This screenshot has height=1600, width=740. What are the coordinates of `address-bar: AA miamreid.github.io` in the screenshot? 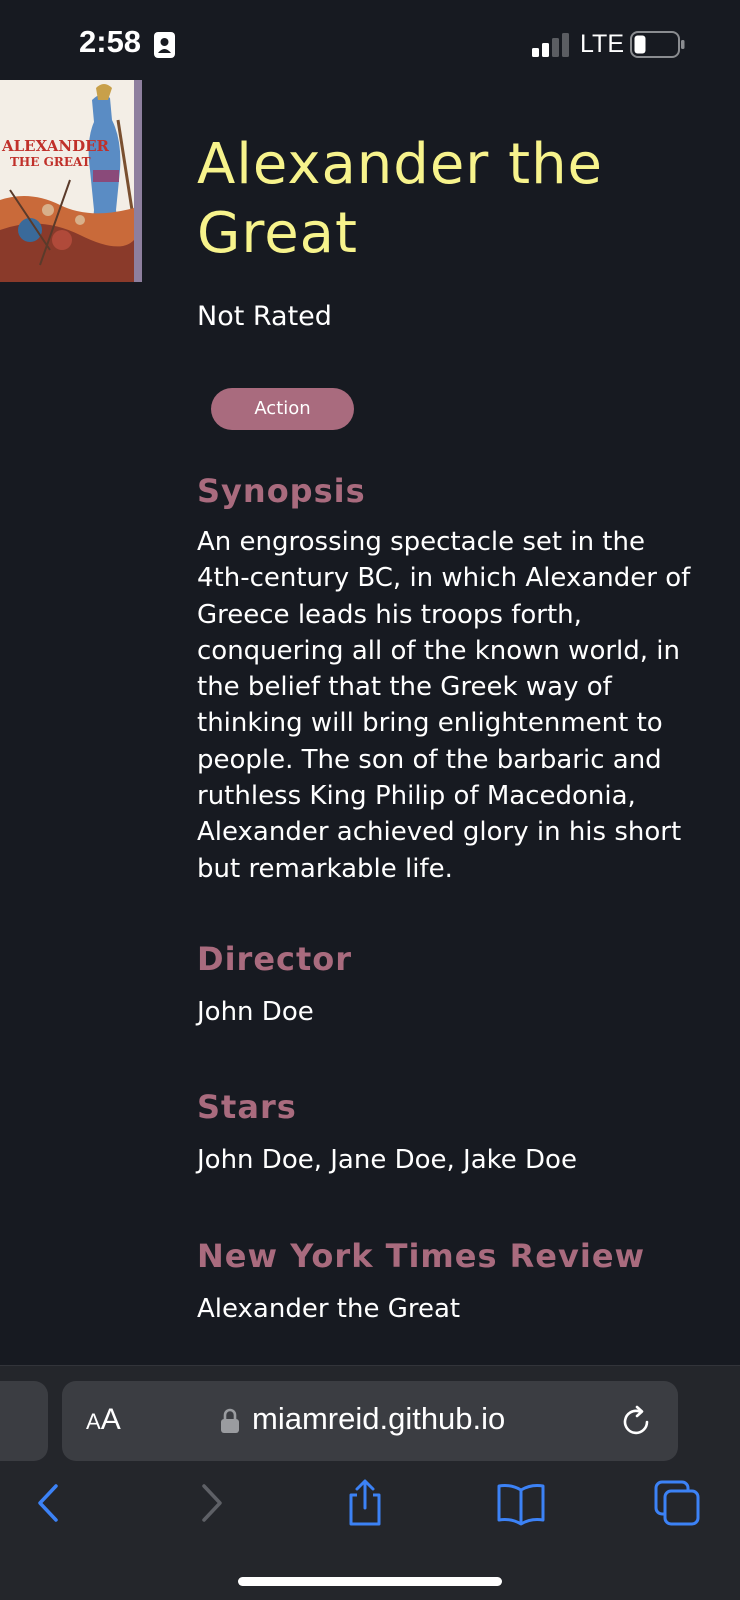 It's located at (370, 1421).